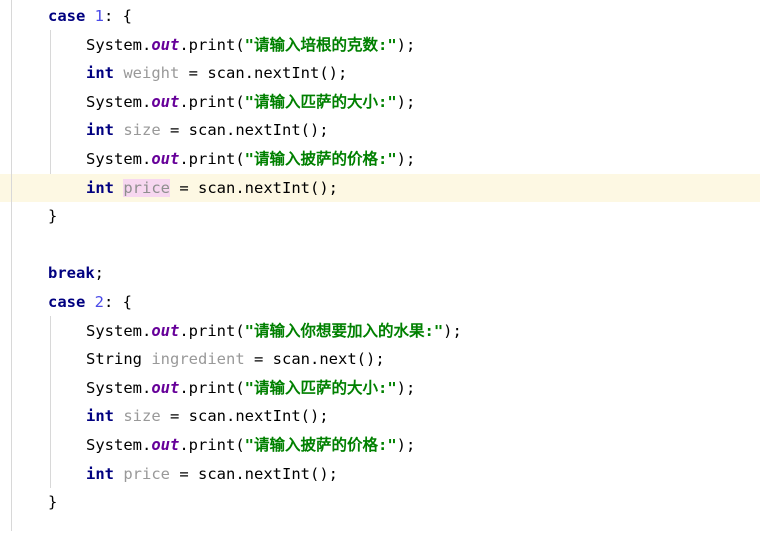  What do you see at coordinates (147, 473) in the screenshot?
I see `code-token-var: price` at bounding box center [147, 473].